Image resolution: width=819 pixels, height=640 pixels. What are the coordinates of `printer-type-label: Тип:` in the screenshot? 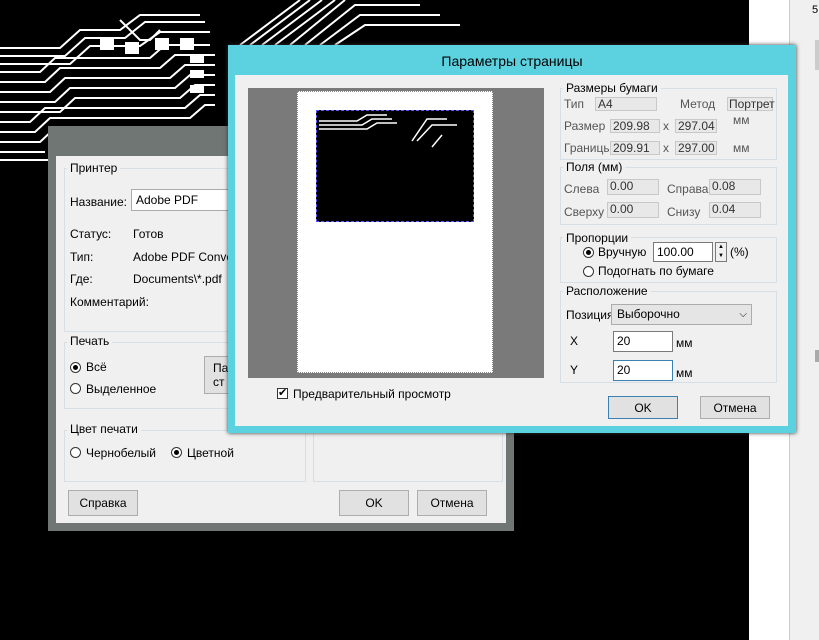 It's located at (82, 257).